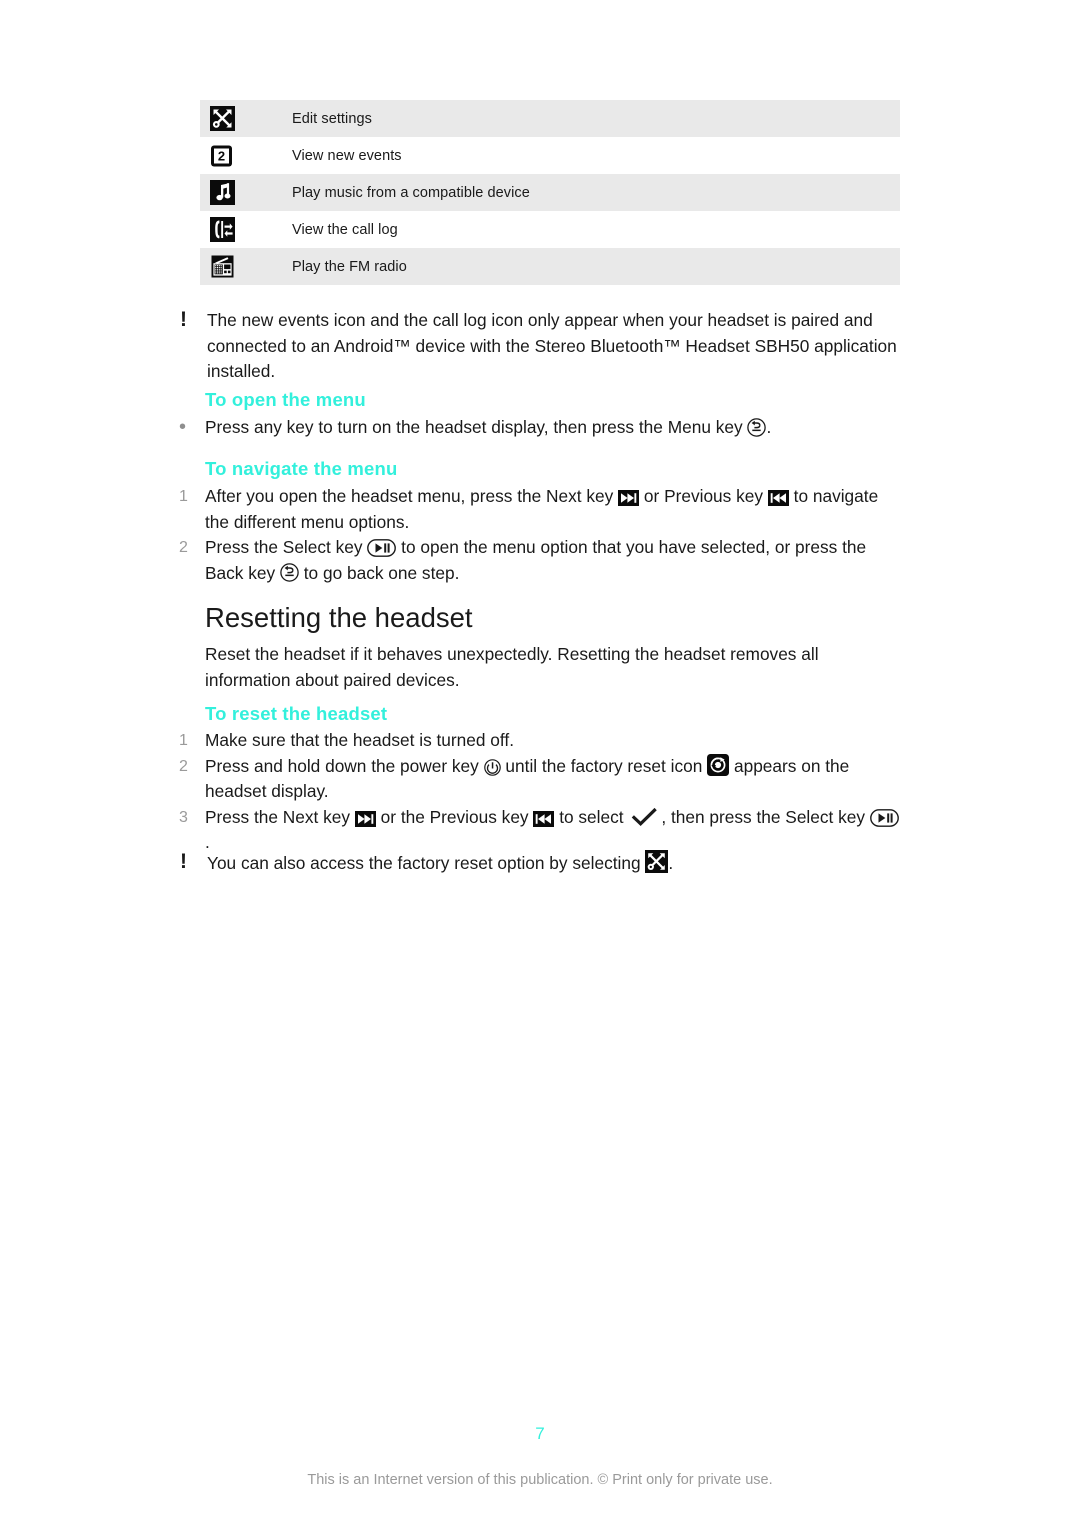 The height and width of the screenshot is (1527, 1080). Describe the element at coordinates (550, 266) in the screenshot. I see `table-row: Play the FM radio` at that location.